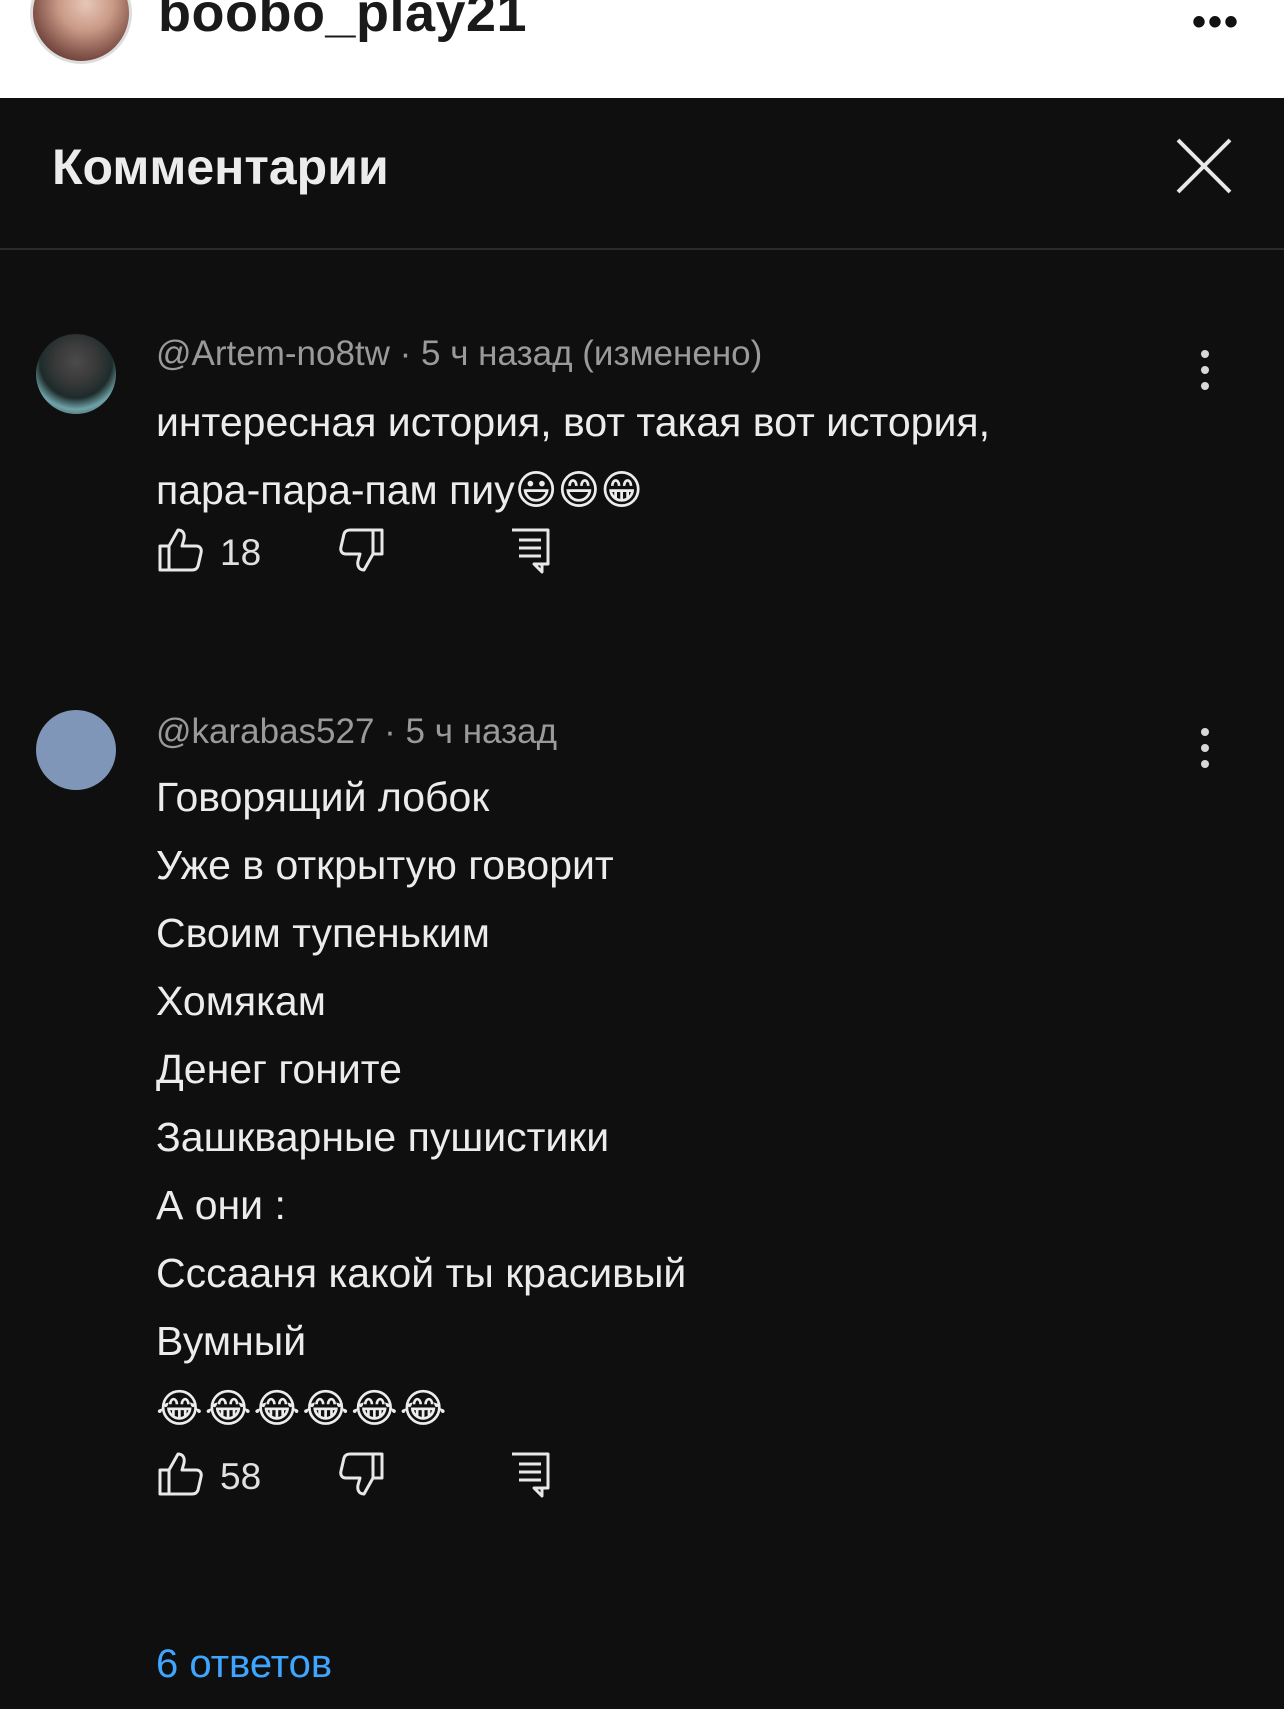 This screenshot has width=1284, height=1709. I want to click on comment-line: 😂😂😂😂😂😂, so click(302, 1409).